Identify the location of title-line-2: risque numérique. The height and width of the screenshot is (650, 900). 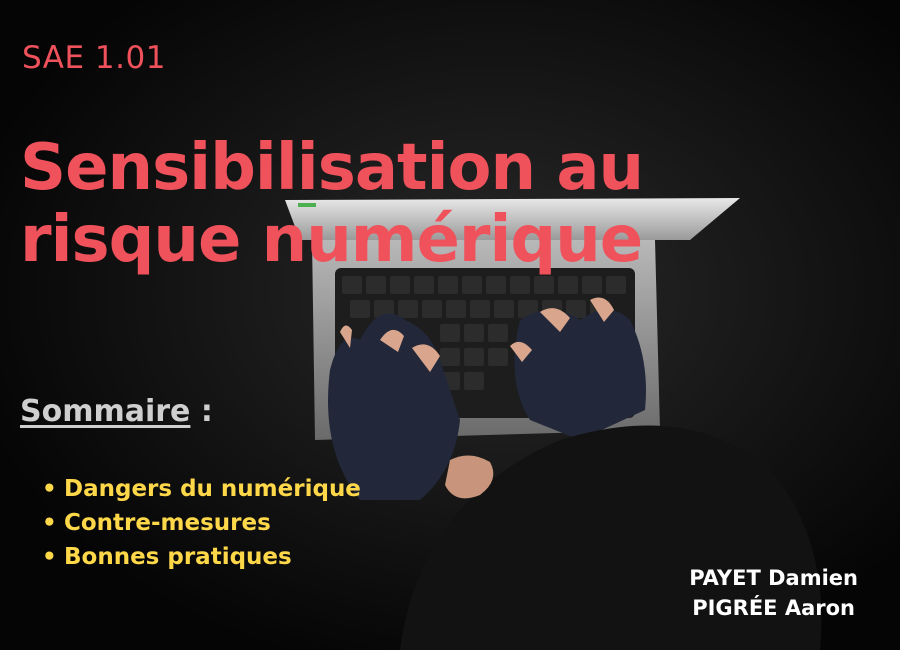
(331, 240).